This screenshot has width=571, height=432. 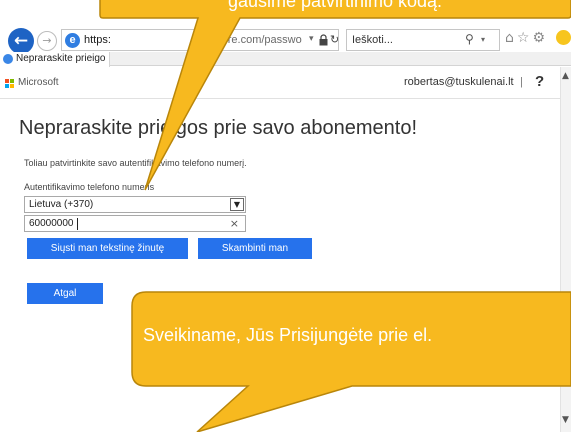 I want to click on bottom-callout-text: Sveikiname, Jūs Prisijungėte prie el., so click(x=288, y=335).